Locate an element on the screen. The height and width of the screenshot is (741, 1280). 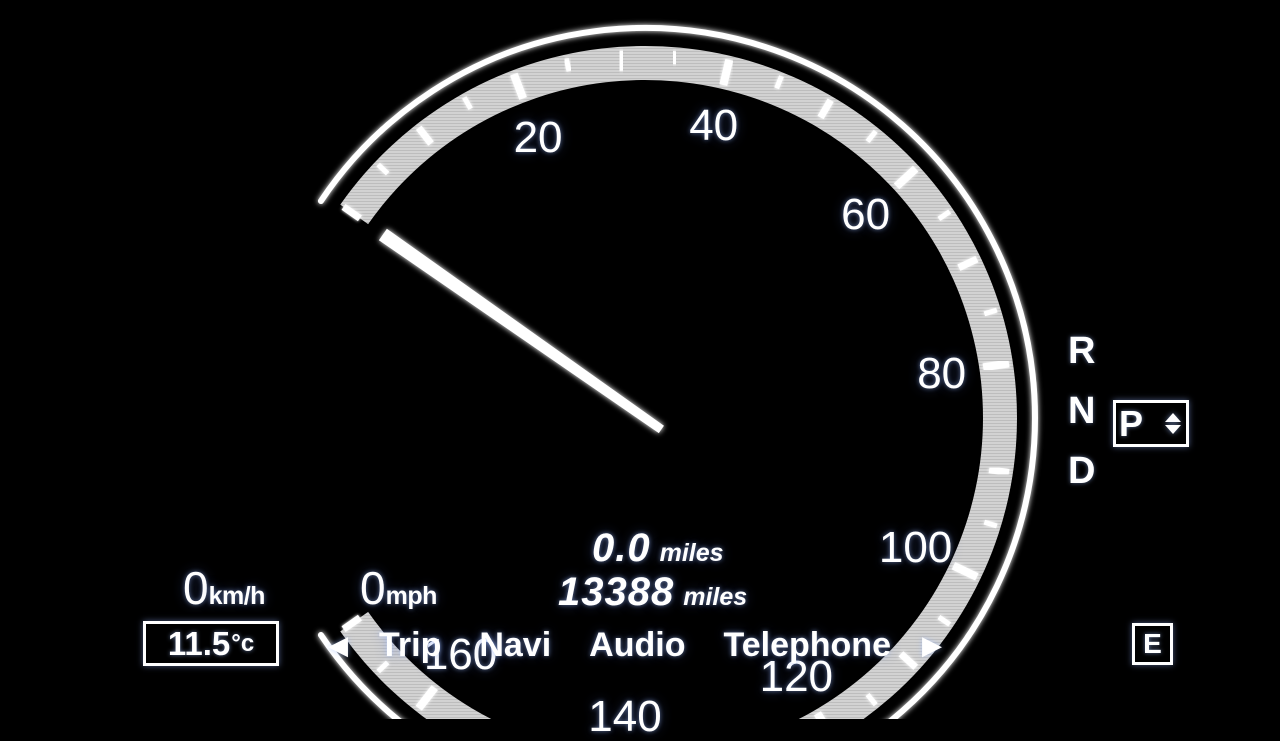
menu-bar: ◀ Trip Navi Audio Telephone ▶ is located at coordinates (635, 645).